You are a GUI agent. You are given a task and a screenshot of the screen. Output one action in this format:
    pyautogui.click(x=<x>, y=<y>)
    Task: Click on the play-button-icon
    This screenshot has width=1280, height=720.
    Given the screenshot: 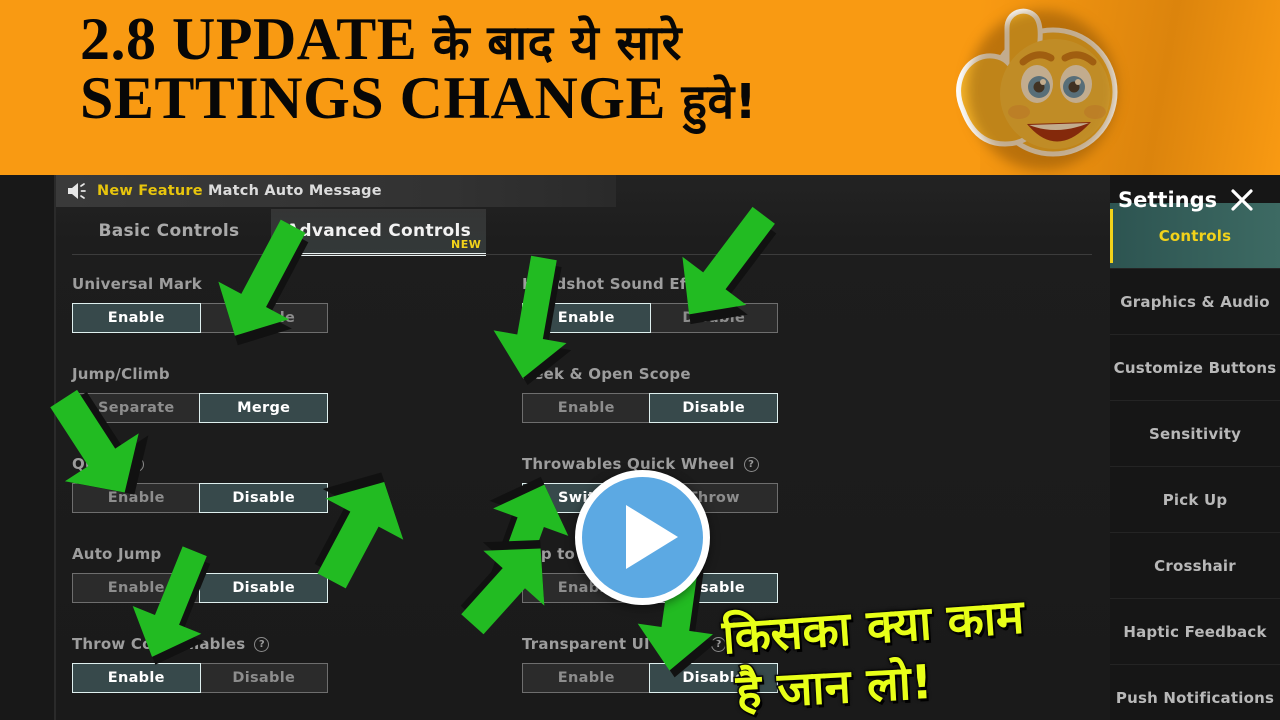 What is the action you would take?
    pyautogui.click(x=642, y=537)
    